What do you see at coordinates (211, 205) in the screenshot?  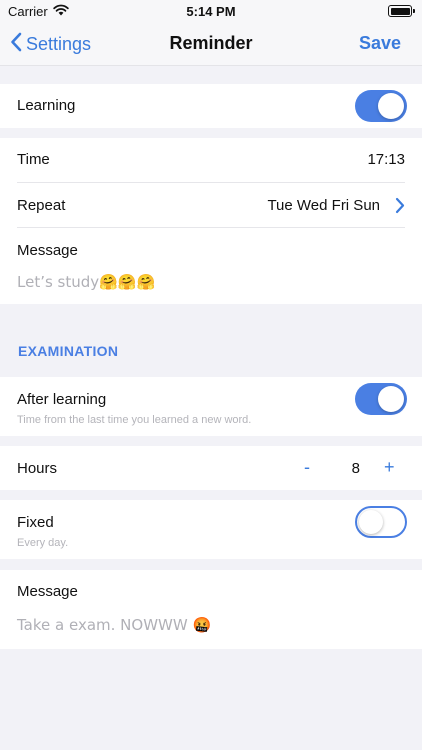 I see `repeat-row: Repeat Tue Wed Fri Sun` at bounding box center [211, 205].